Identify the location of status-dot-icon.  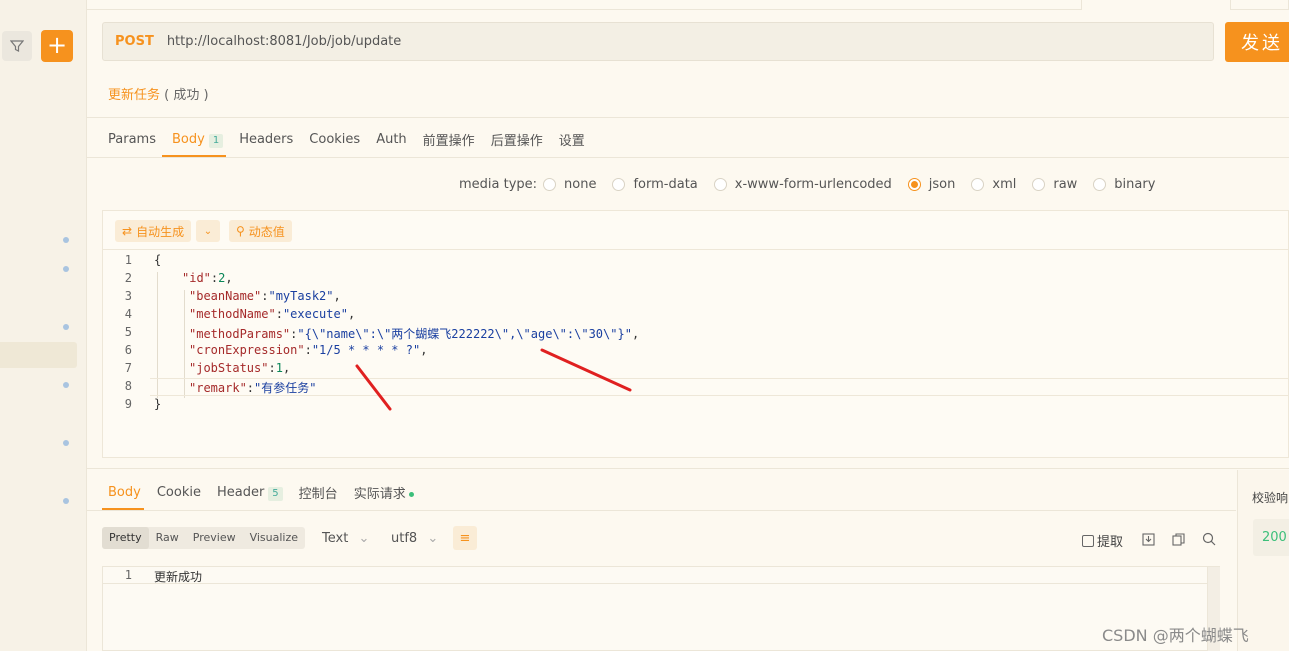
(411, 494).